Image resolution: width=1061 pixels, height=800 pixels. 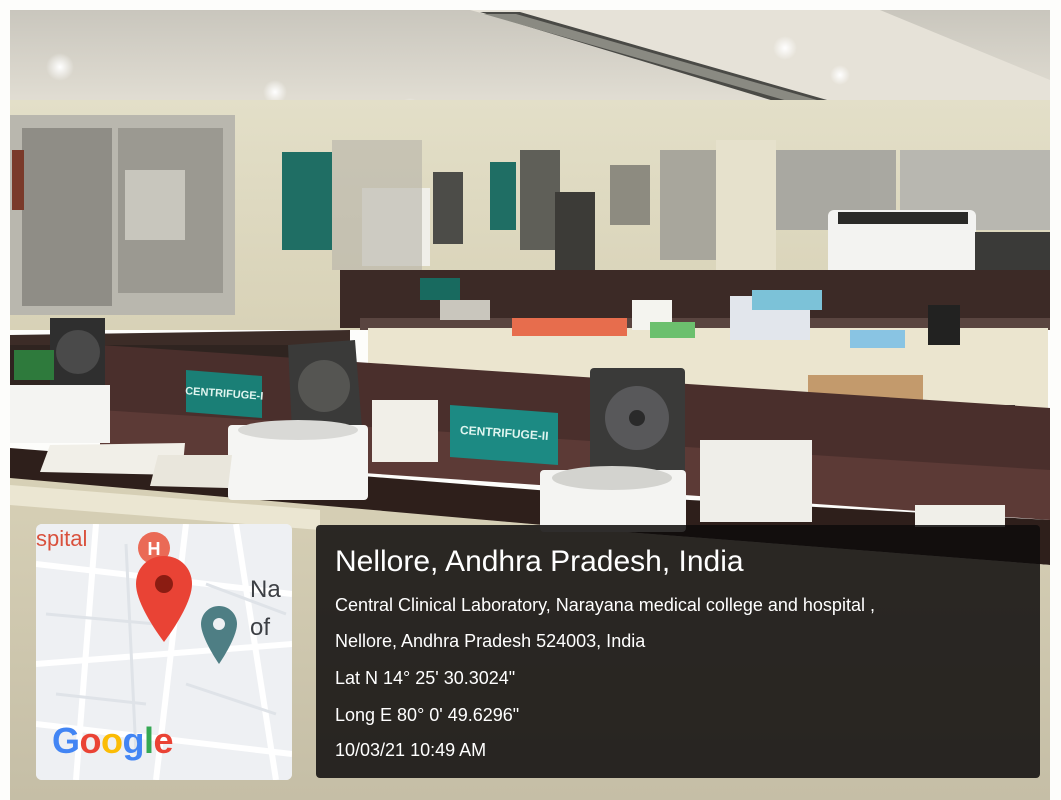 What do you see at coordinates (490, 641) in the screenshot?
I see `address-line-2: Nellore, Andhra Pradesh 524003, India` at bounding box center [490, 641].